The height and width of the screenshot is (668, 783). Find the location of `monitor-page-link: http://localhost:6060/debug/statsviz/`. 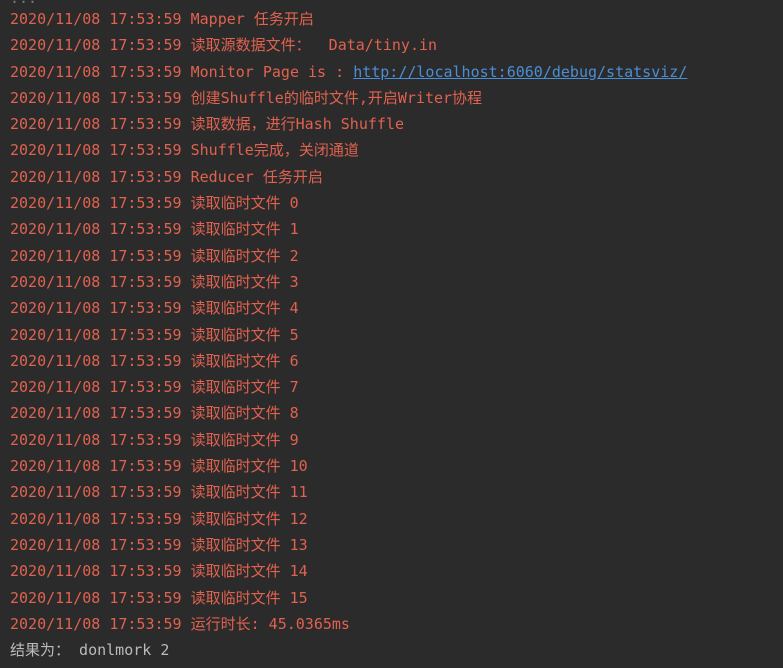

monitor-page-link: http://localhost:6060/debug/statsviz/ is located at coordinates (520, 72).